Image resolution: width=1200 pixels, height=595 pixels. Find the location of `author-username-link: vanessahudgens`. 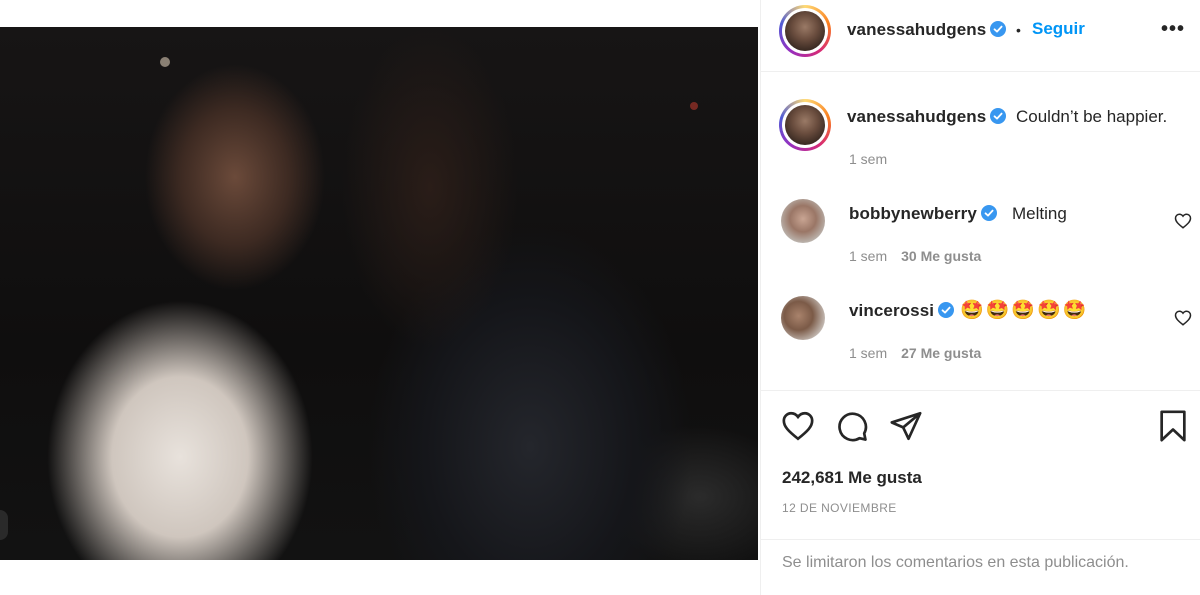

author-username-link: vanessahudgens is located at coordinates (927, 30).